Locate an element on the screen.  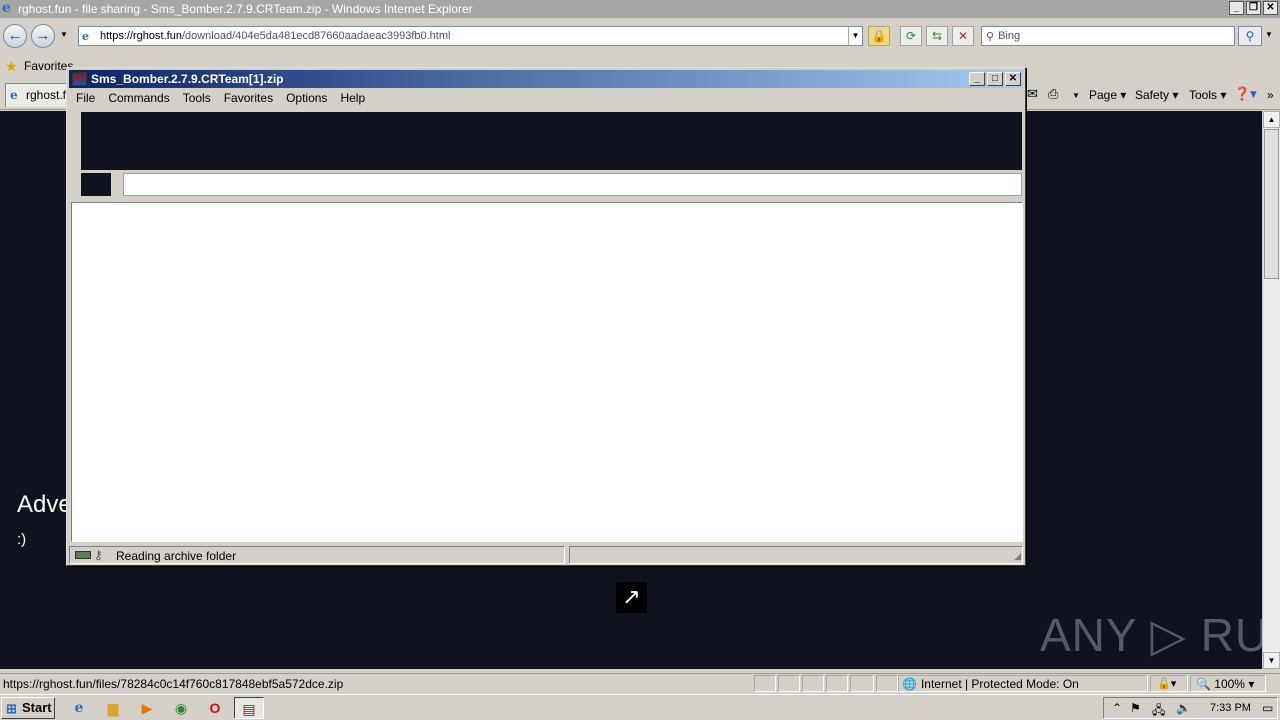
lock-settings-icon: 🔓▾ is located at coordinates (1166, 683).